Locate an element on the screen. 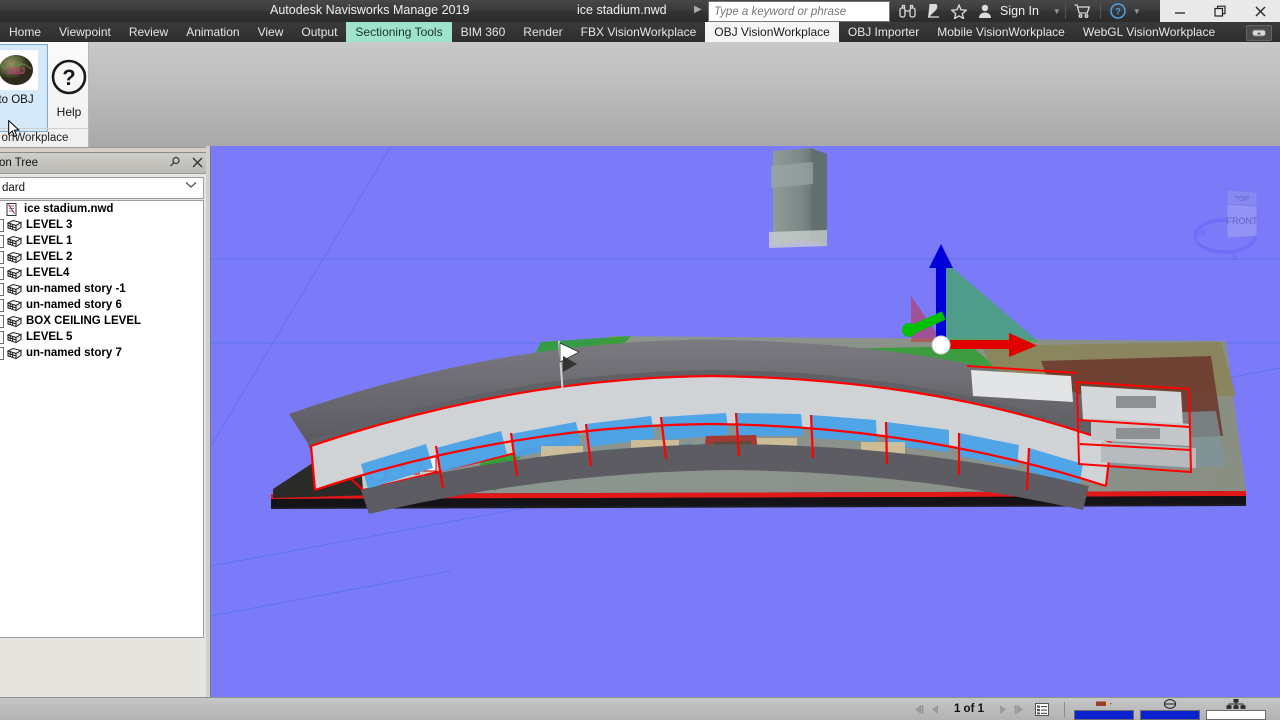 The width and height of the screenshot is (1280, 720). progress-pencil is located at coordinates (1104, 709).